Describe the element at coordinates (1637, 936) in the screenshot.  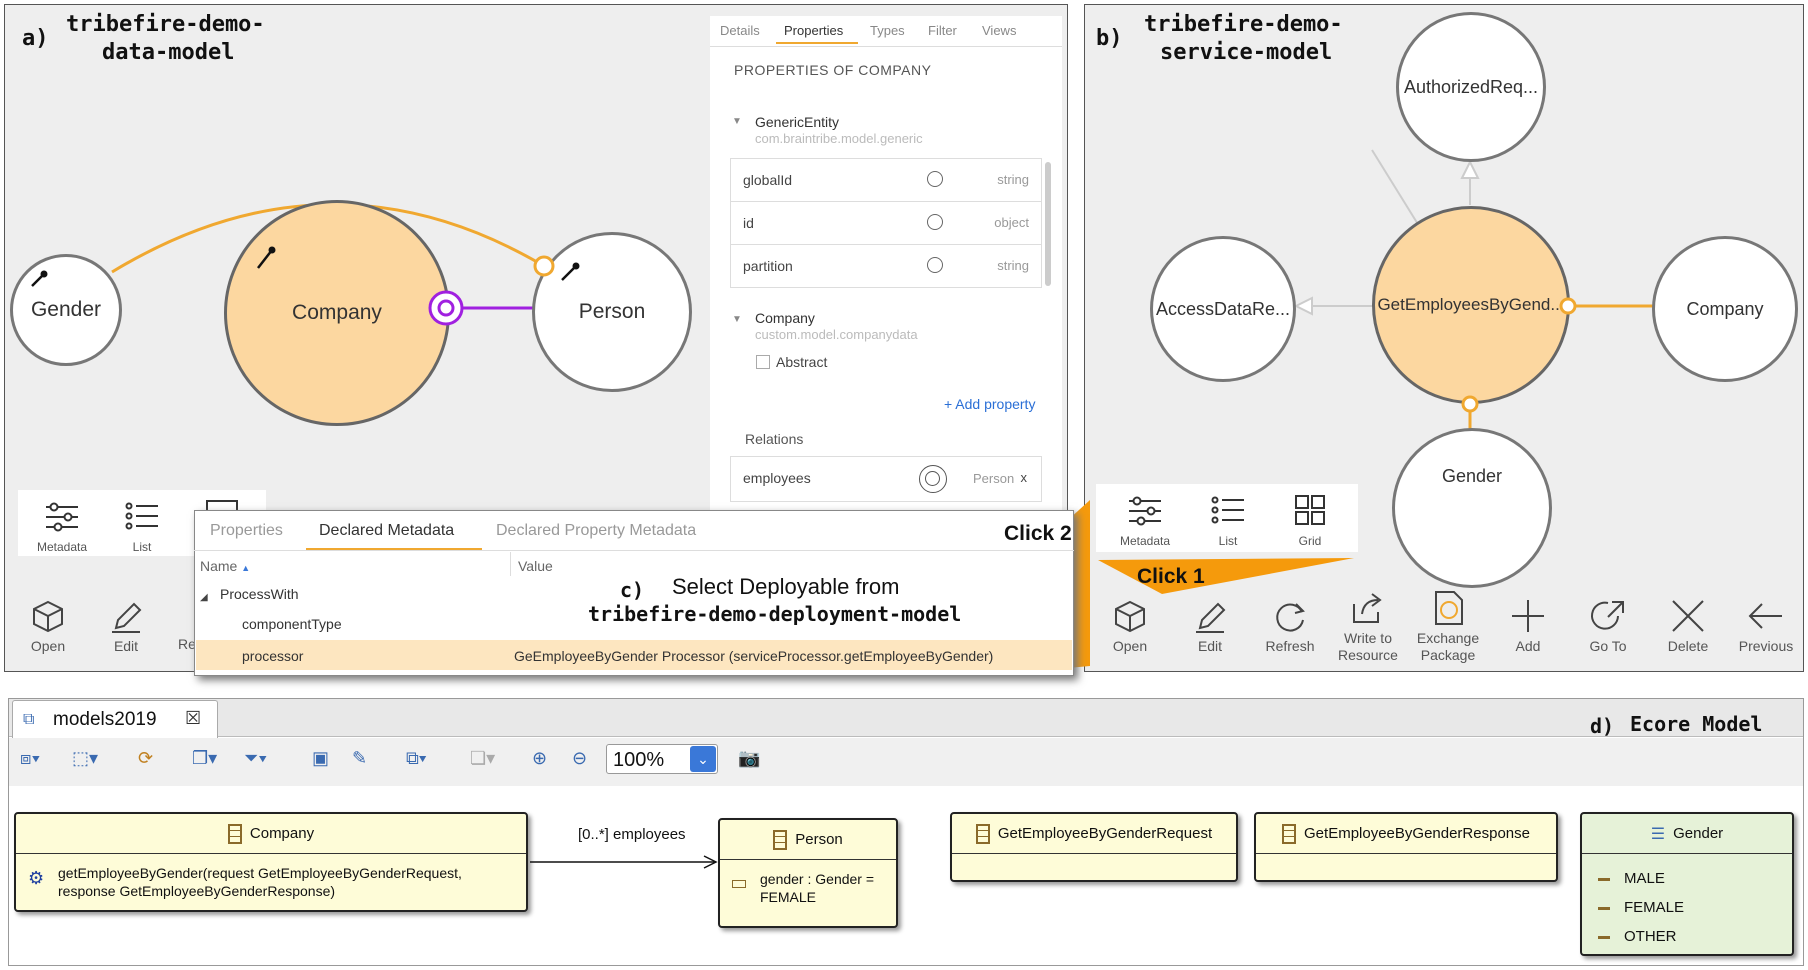
I see `enum-literal-other: OTHER` at that location.